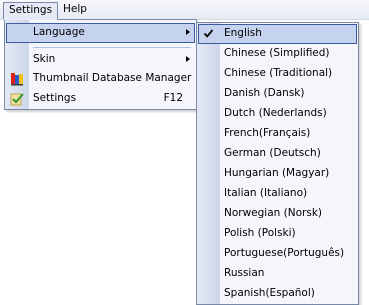 The height and width of the screenshot is (305, 369). I want to click on language-item-danish: Danish (Dansk), so click(277, 94).